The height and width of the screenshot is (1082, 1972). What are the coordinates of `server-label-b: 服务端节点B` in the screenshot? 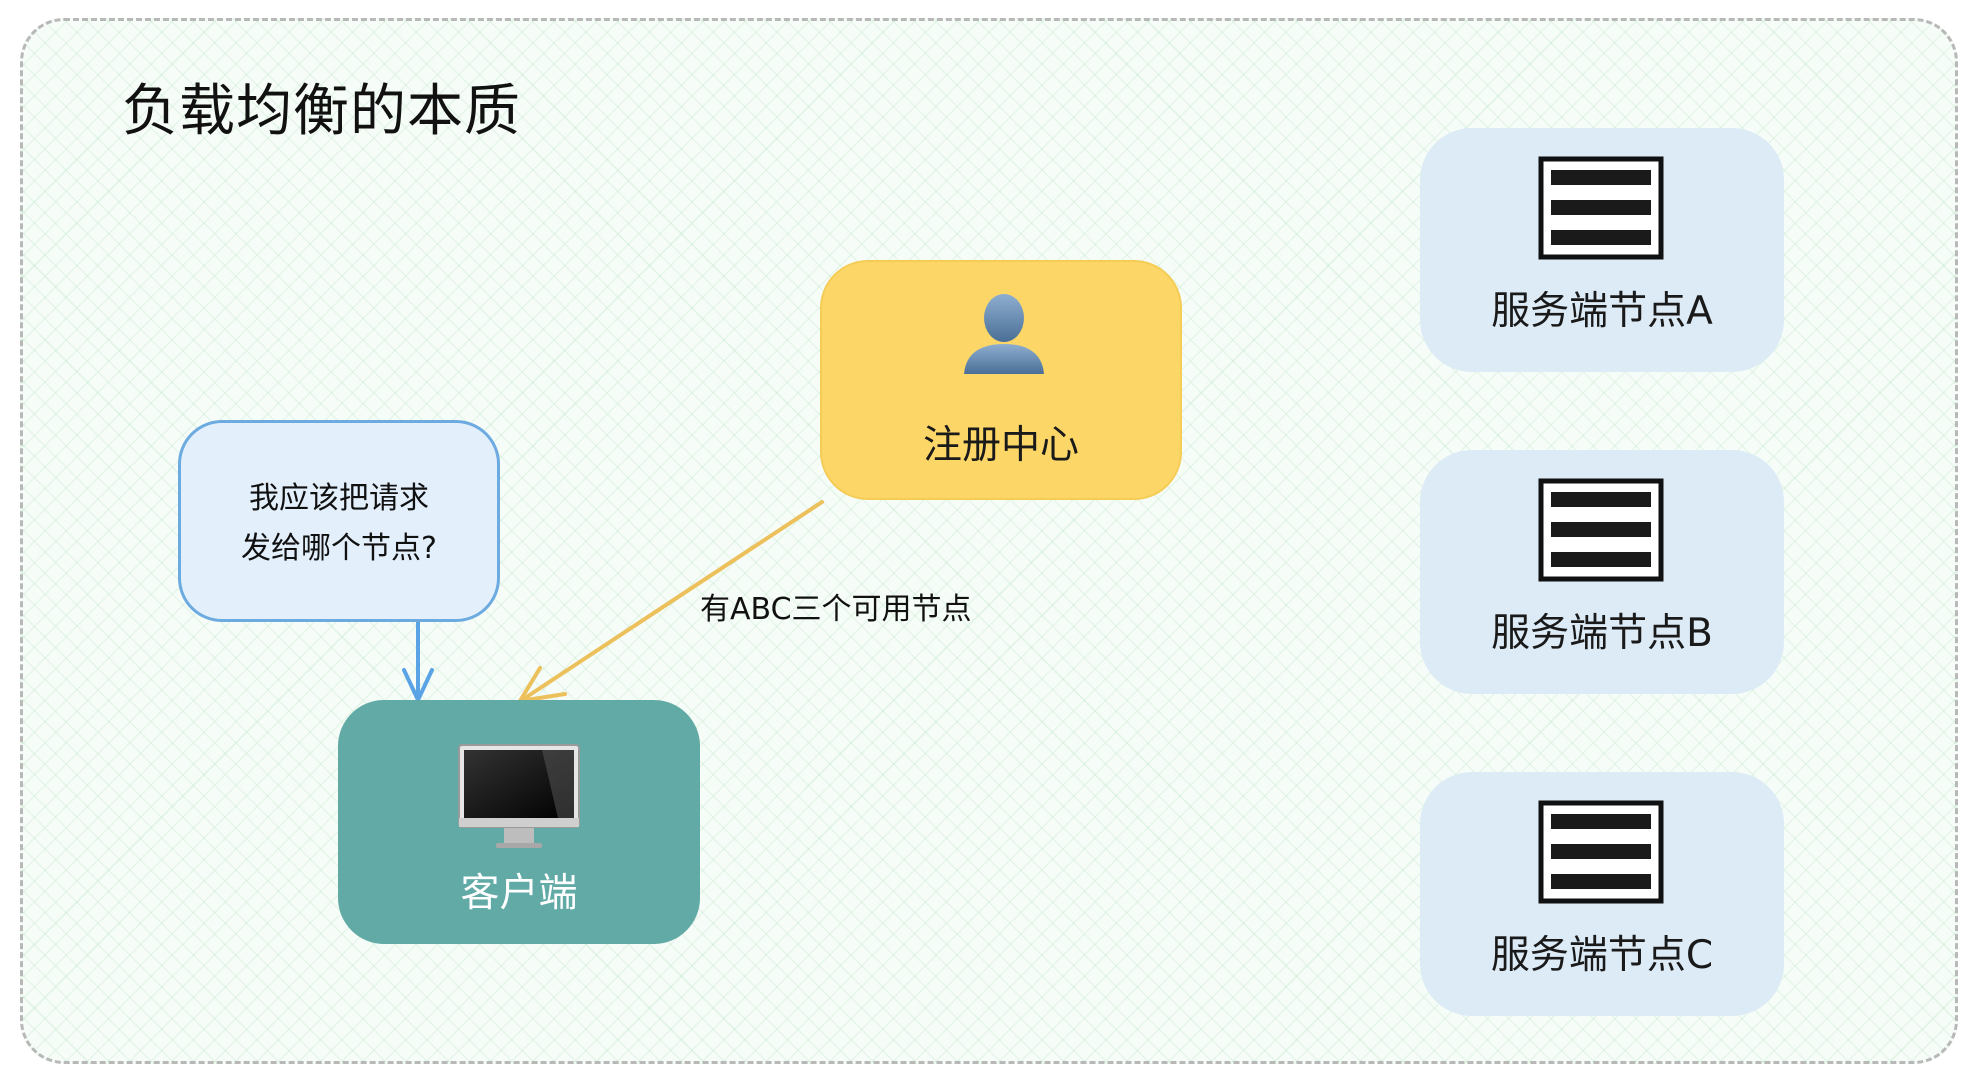 It's located at (1602, 633).